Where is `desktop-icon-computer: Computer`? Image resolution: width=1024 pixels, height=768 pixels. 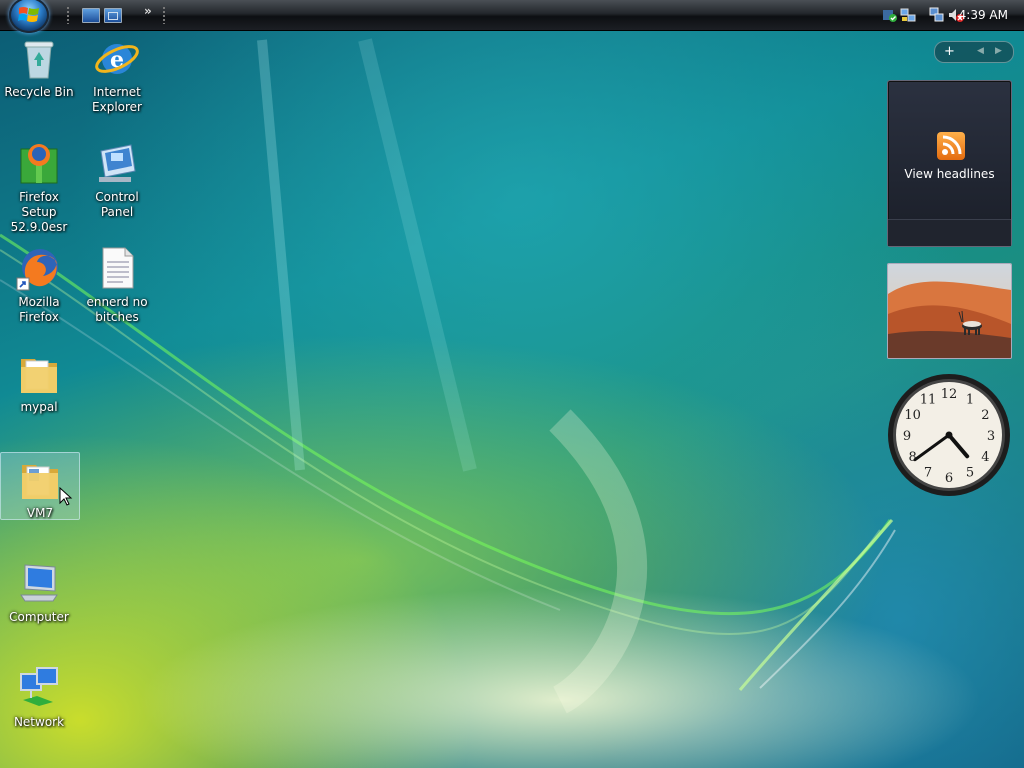 desktop-icon-computer: Computer is located at coordinates (39, 592).